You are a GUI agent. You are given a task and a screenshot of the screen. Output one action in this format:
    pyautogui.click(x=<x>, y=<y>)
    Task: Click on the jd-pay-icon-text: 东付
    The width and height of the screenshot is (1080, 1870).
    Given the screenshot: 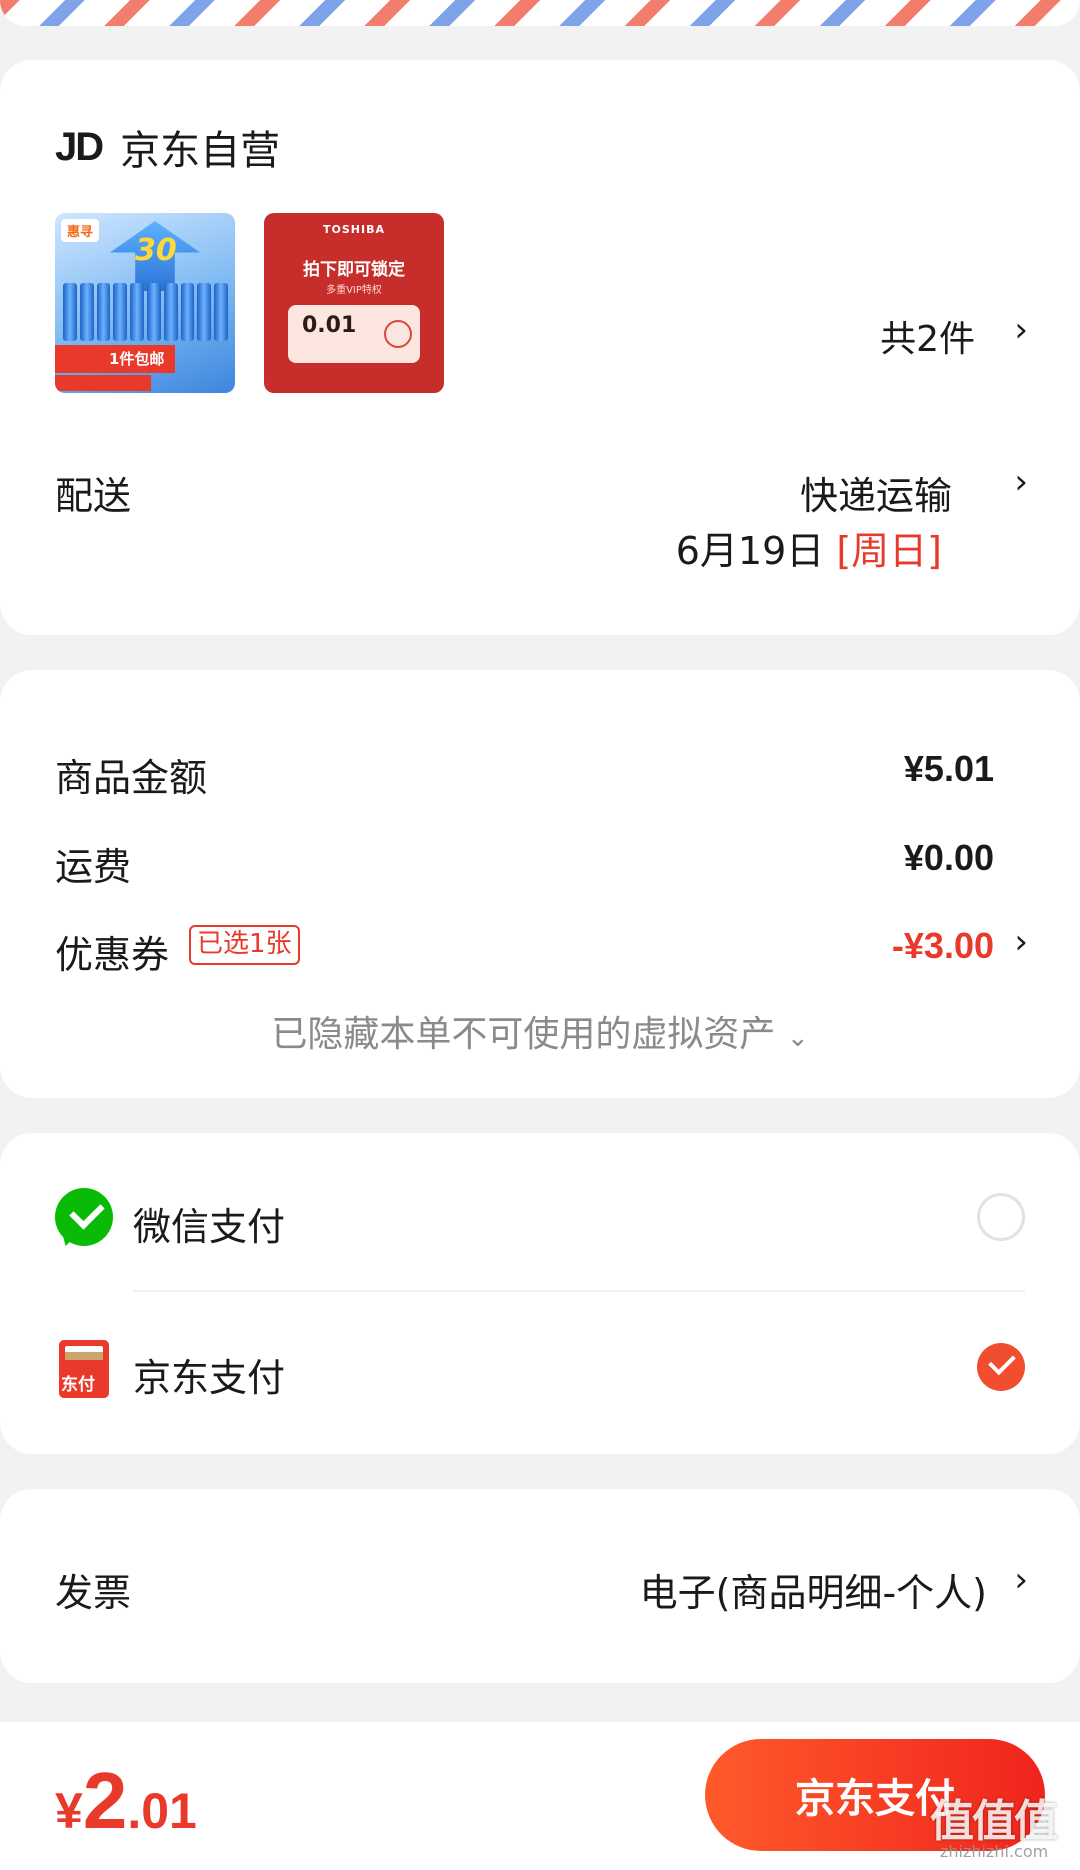 What is the action you would take?
    pyautogui.click(x=78, y=1385)
    